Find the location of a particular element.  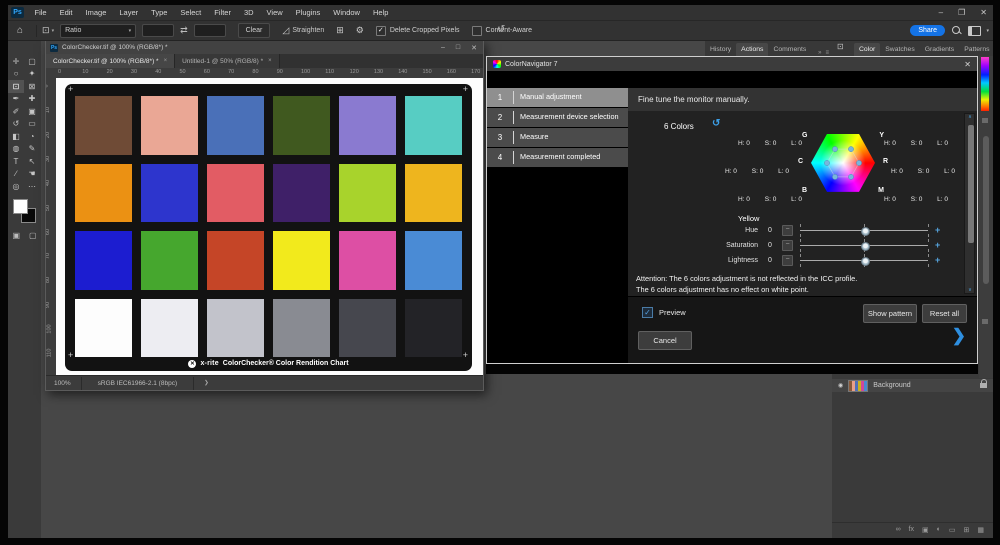

wizard-step-3: 3 Measure is located at coordinates (557, 137).